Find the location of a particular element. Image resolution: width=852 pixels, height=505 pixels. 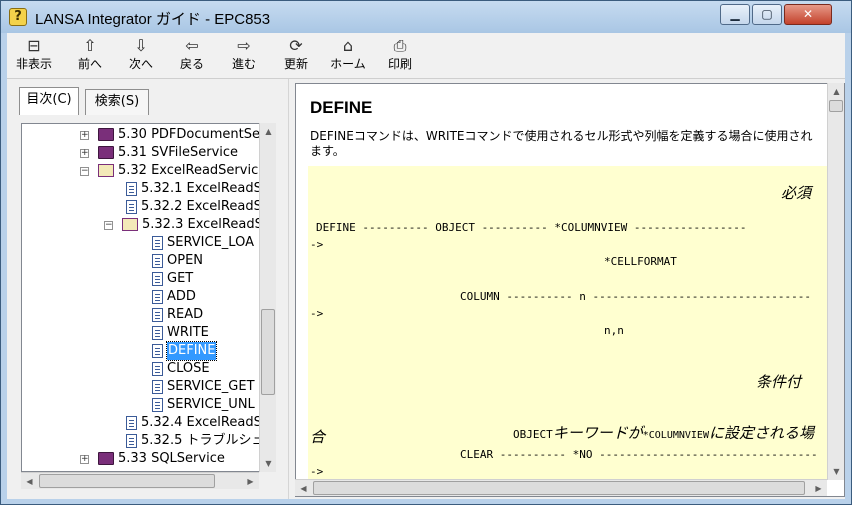

previous-button-label: 前へ is located at coordinates (89, 64).